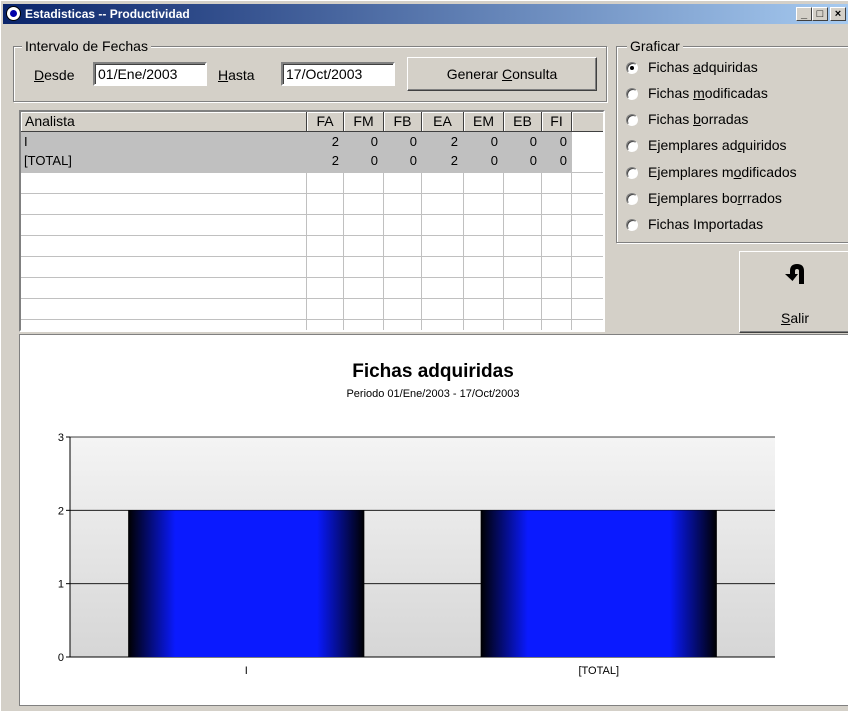 The width and height of the screenshot is (848, 711). I want to click on hasta-date-field: 17/Oct/2003, so click(338, 74).